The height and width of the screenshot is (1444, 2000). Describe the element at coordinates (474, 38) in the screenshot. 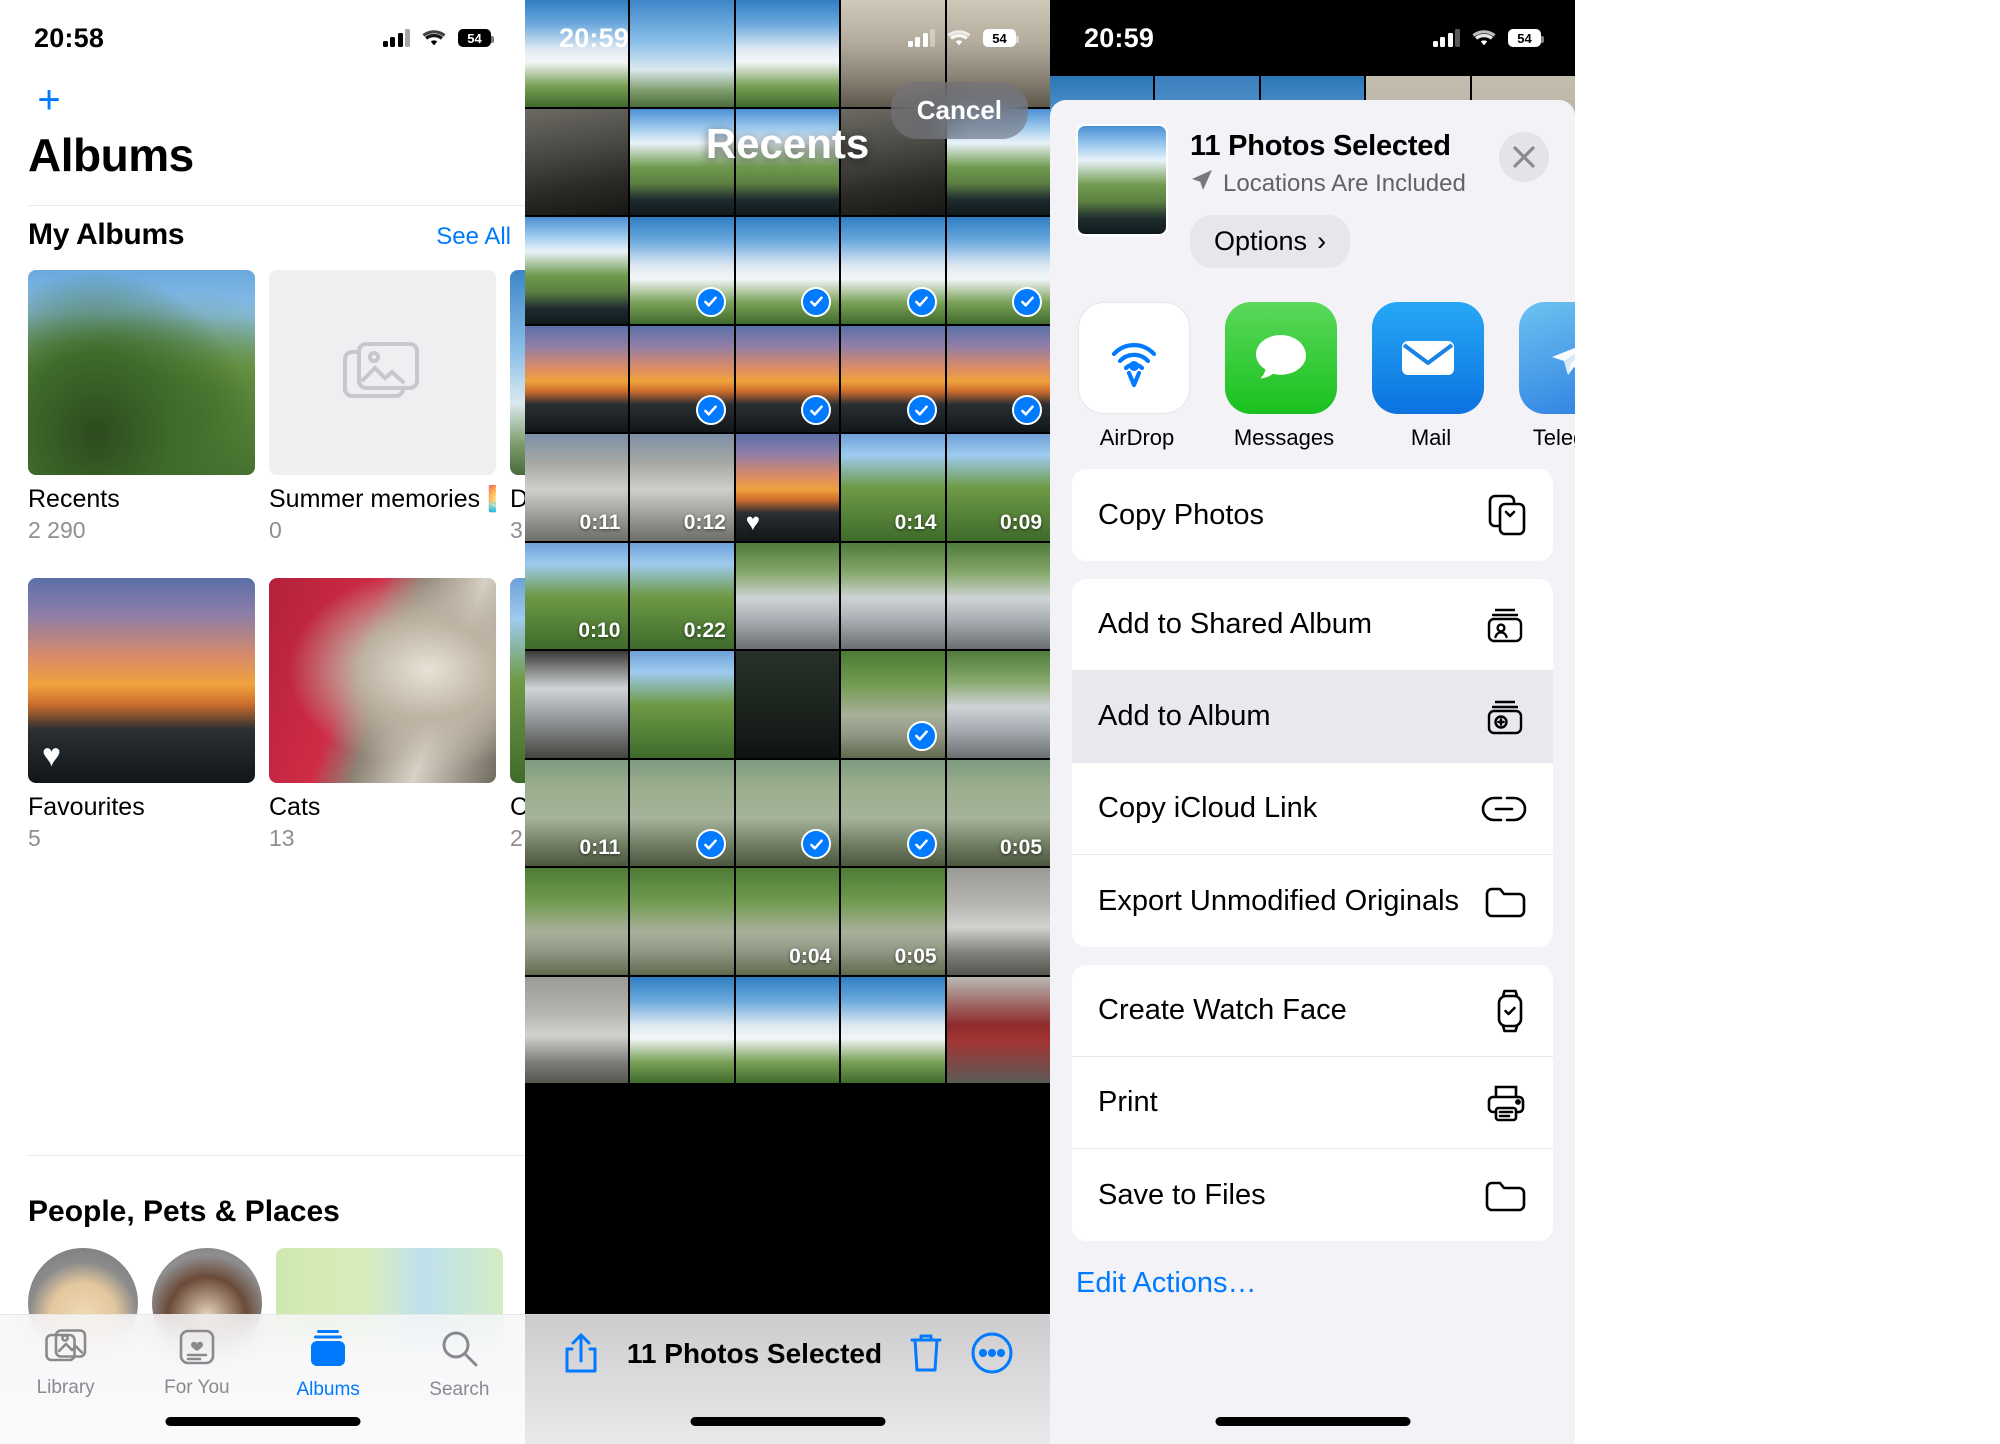

I see `battery-level: 54` at that location.